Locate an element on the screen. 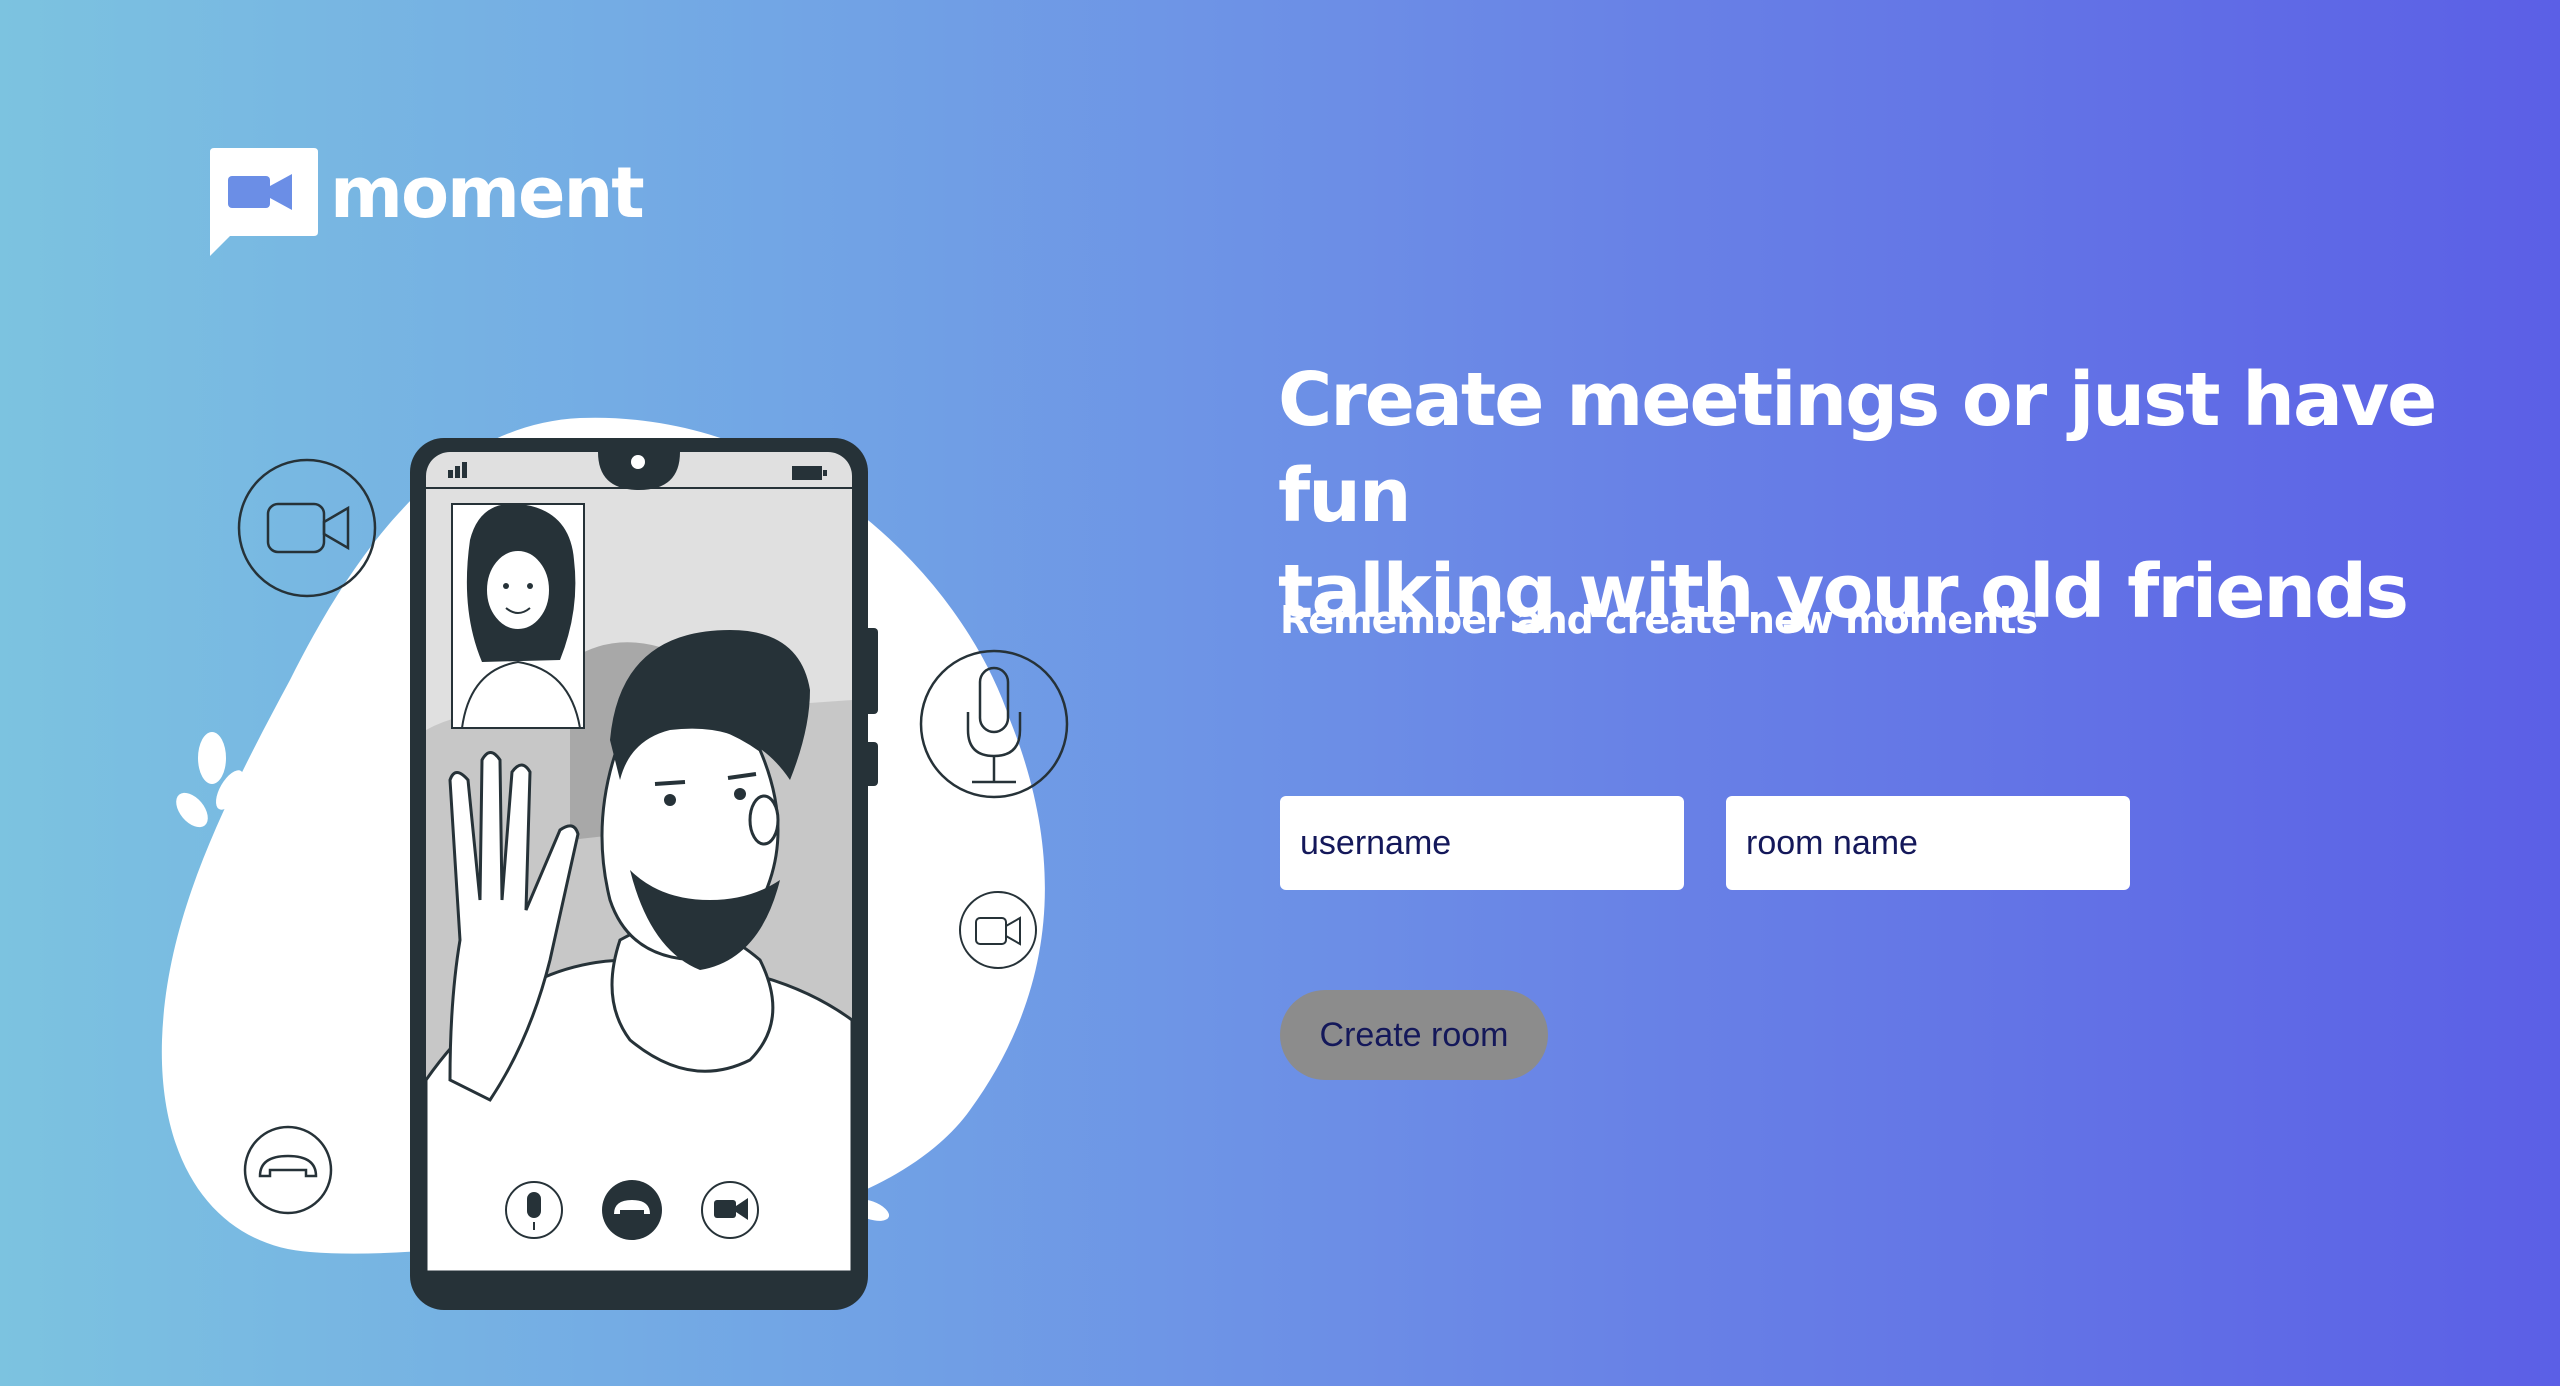 Image resolution: width=2560 pixels, height=1386 pixels. hero-subline: Remember and create new moments is located at coordinates (1659, 620).